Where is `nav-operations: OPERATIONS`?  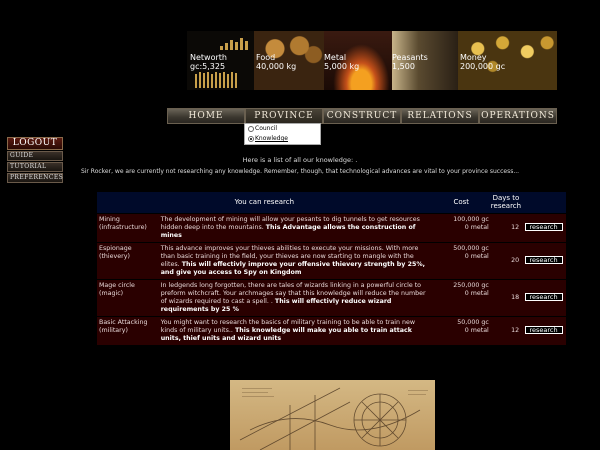
nav-operations: OPERATIONS is located at coordinates (518, 116).